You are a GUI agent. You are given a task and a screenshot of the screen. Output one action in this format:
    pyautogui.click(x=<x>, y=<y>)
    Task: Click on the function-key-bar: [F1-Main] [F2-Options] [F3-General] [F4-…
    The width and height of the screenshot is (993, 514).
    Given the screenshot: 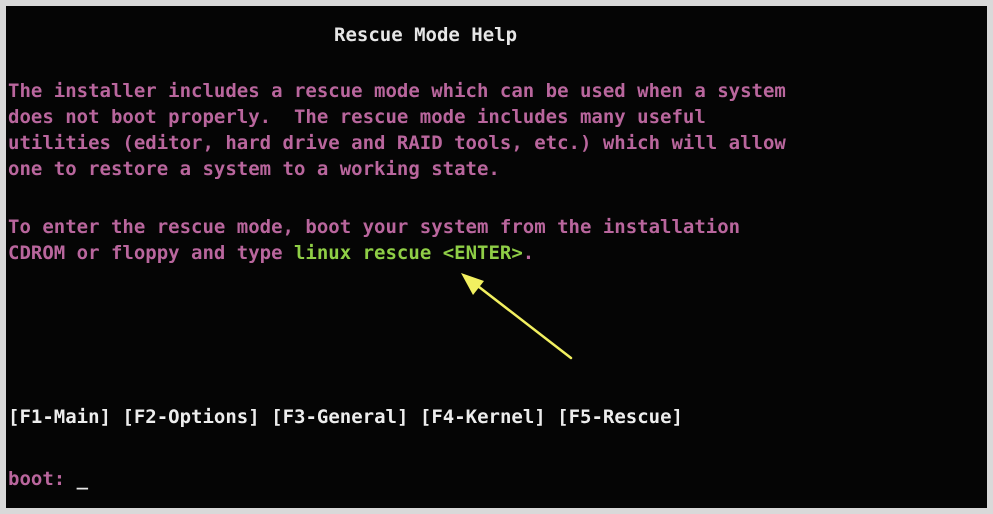 What is the action you would take?
    pyautogui.click(x=345, y=417)
    